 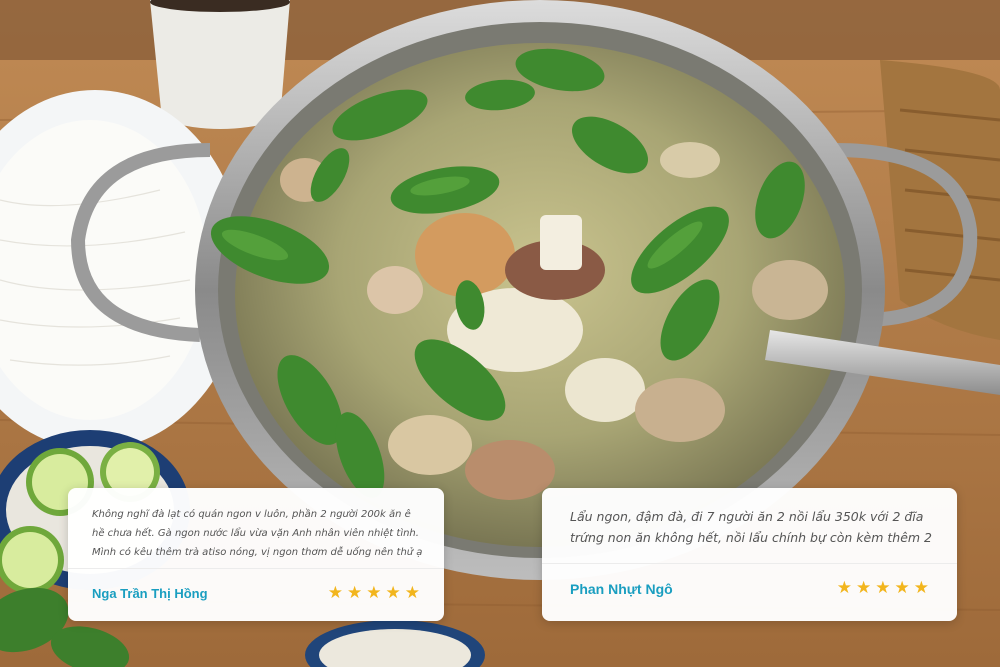 I want to click on reviewer-name: Phan Nhựt Ngô, so click(x=621, y=589).